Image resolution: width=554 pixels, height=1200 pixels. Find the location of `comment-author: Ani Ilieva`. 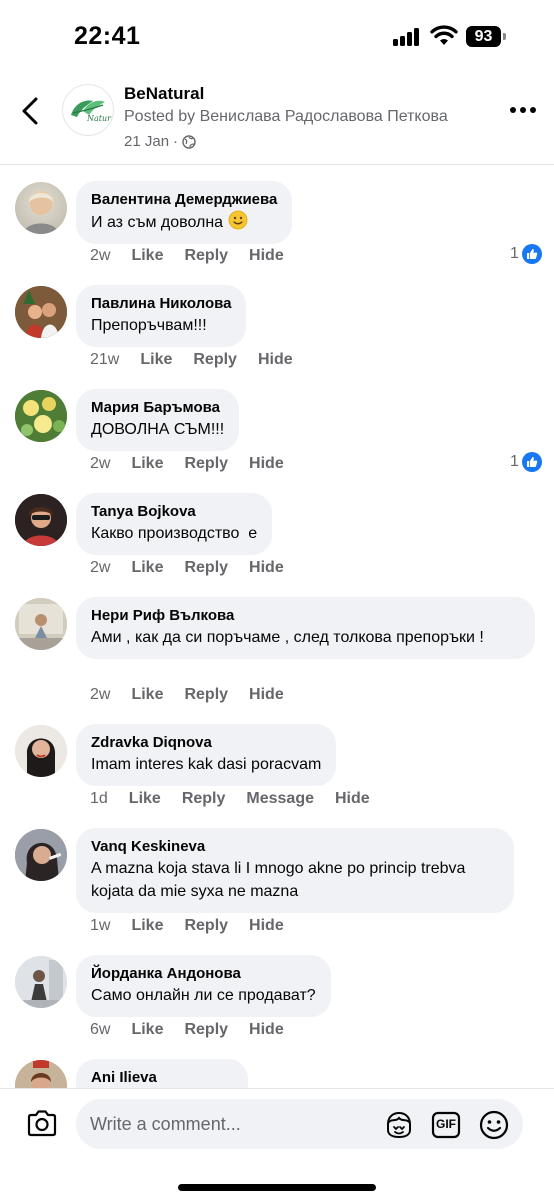

comment-author: Ani Ilieva is located at coordinates (162, 1078).